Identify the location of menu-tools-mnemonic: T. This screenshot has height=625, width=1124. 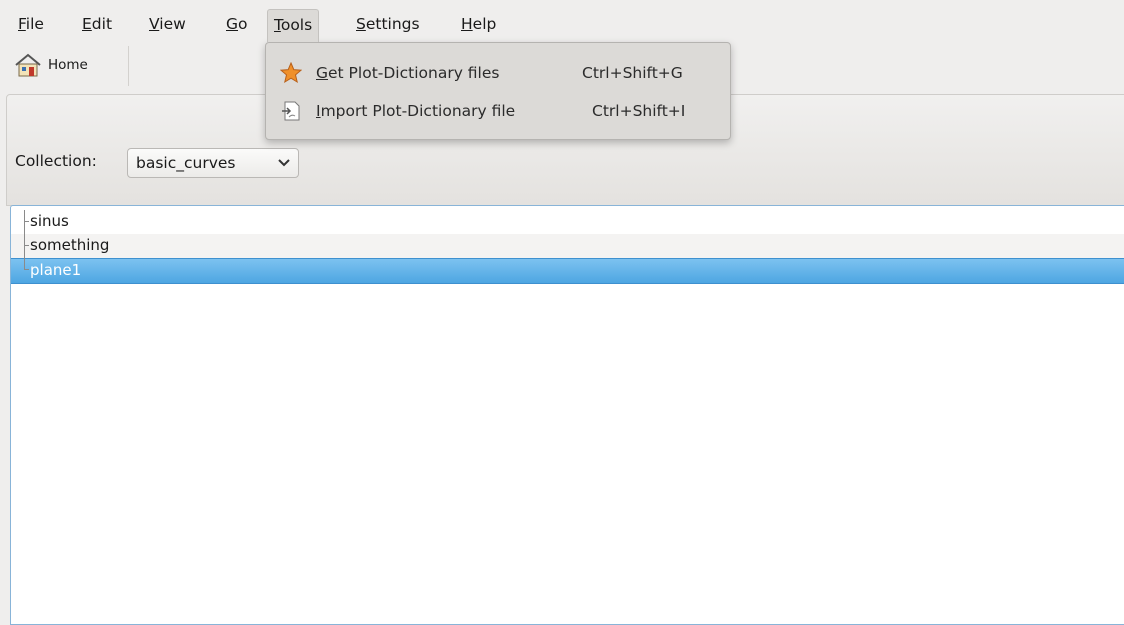
(277, 25).